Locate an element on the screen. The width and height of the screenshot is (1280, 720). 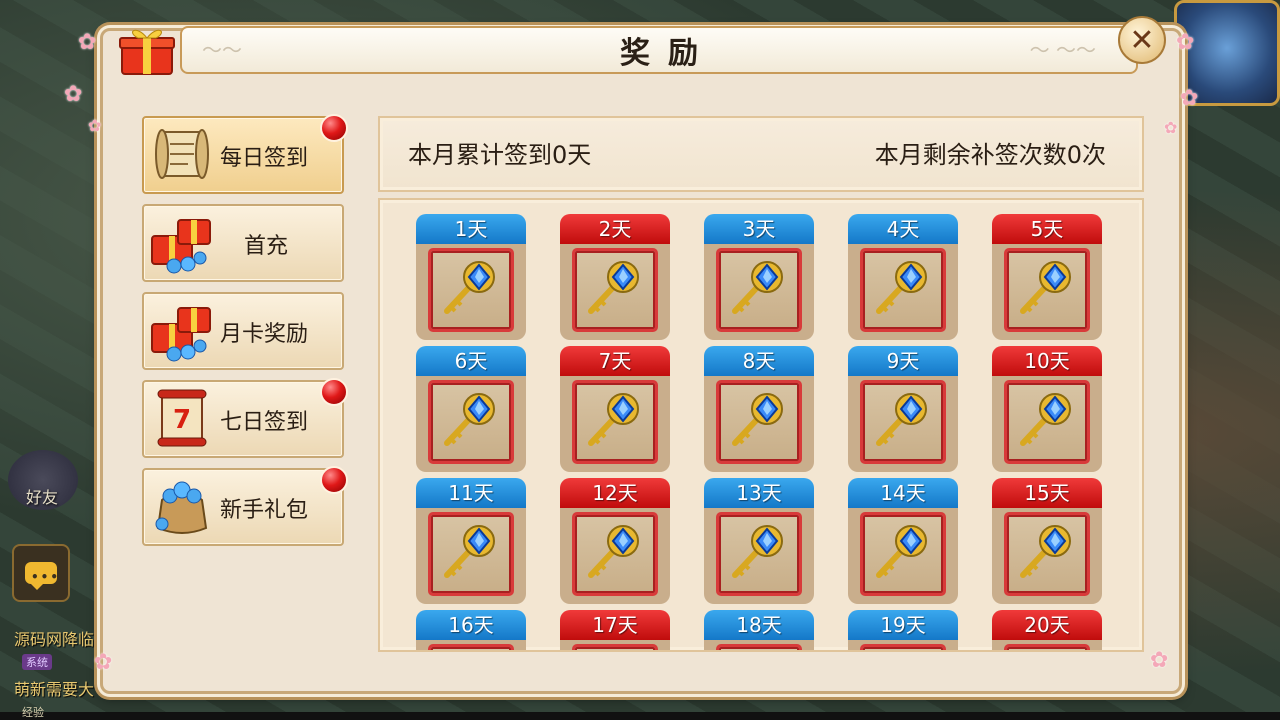
day-label: 10天 is located at coordinates (1047, 361).